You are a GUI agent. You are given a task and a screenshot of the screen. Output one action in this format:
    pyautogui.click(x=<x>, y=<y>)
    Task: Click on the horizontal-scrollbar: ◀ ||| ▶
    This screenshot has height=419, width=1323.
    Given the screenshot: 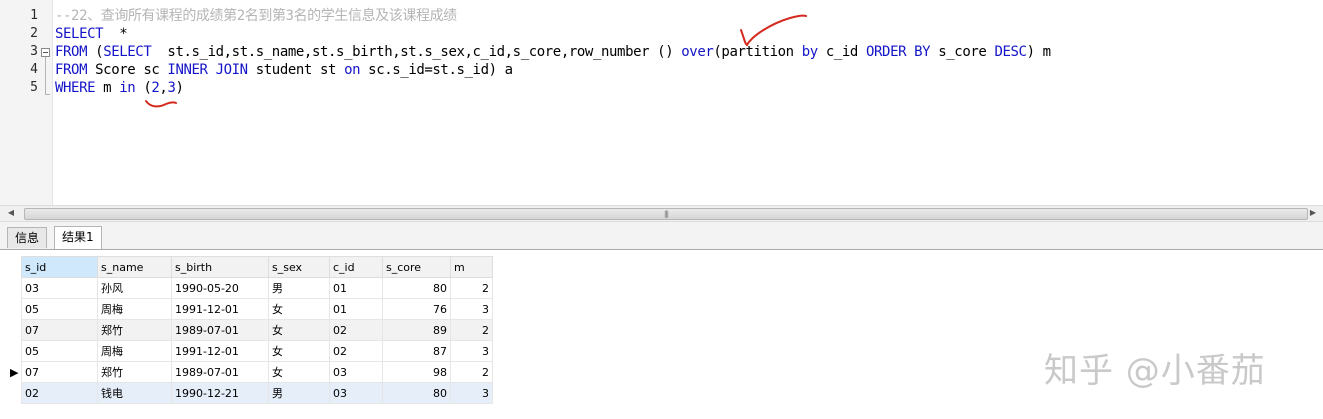 What is the action you would take?
    pyautogui.click(x=661, y=213)
    